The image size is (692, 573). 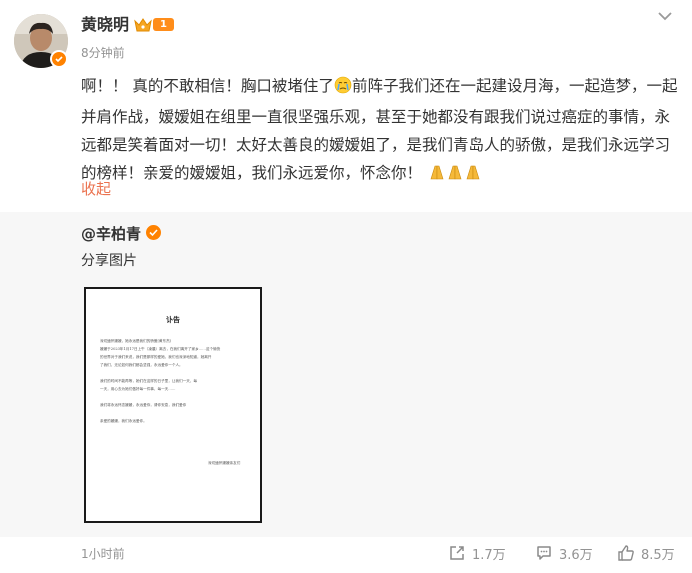 What do you see at coordinates (173, 319) in the screenshot?
I see `doc-title: 讣告` at bounding box center [173, 319].